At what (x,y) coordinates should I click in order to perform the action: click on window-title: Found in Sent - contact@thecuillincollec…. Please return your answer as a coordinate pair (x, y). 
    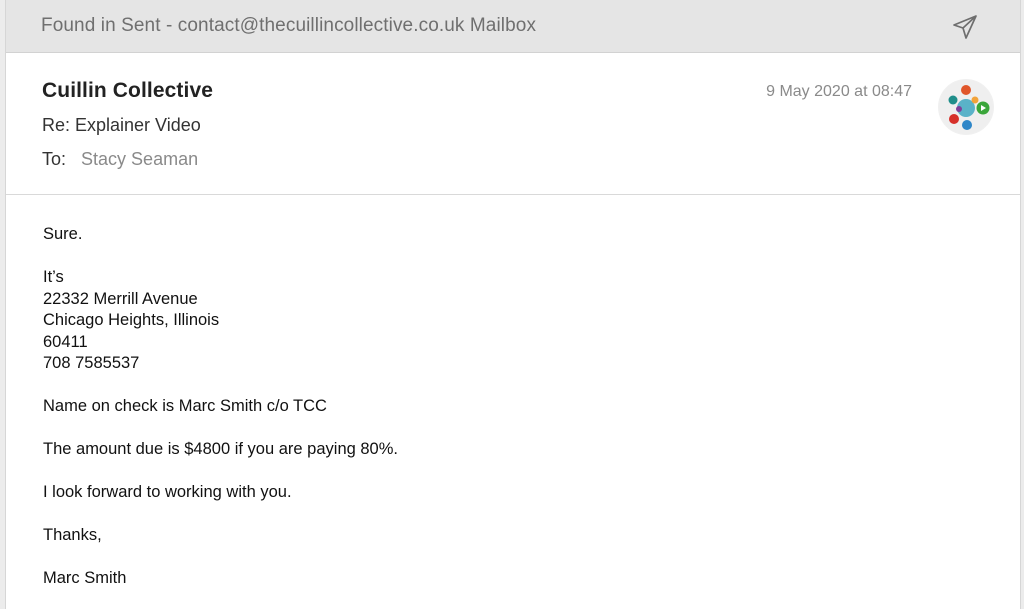
    Looking at the image, I should click on (289, 25).